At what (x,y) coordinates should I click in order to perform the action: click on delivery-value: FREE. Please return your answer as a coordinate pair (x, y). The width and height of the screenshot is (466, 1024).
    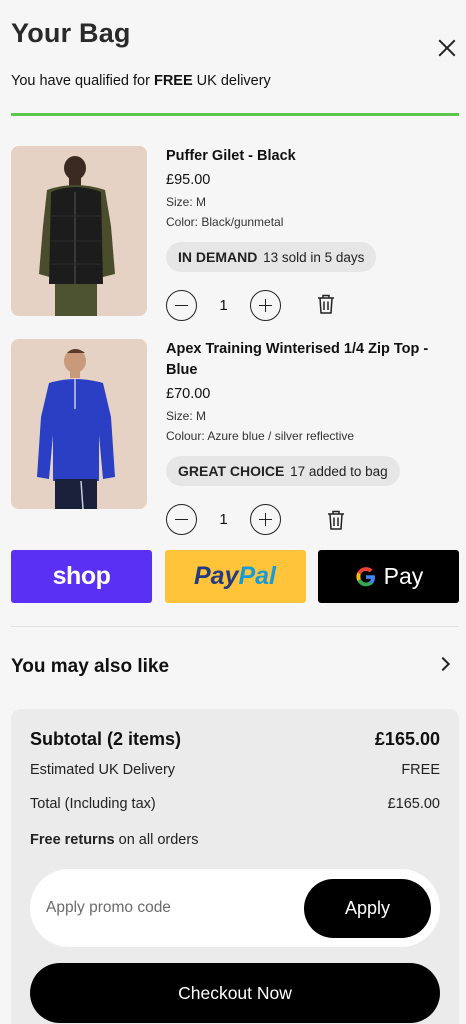
    Looking at the image, I should click on (420, 770).